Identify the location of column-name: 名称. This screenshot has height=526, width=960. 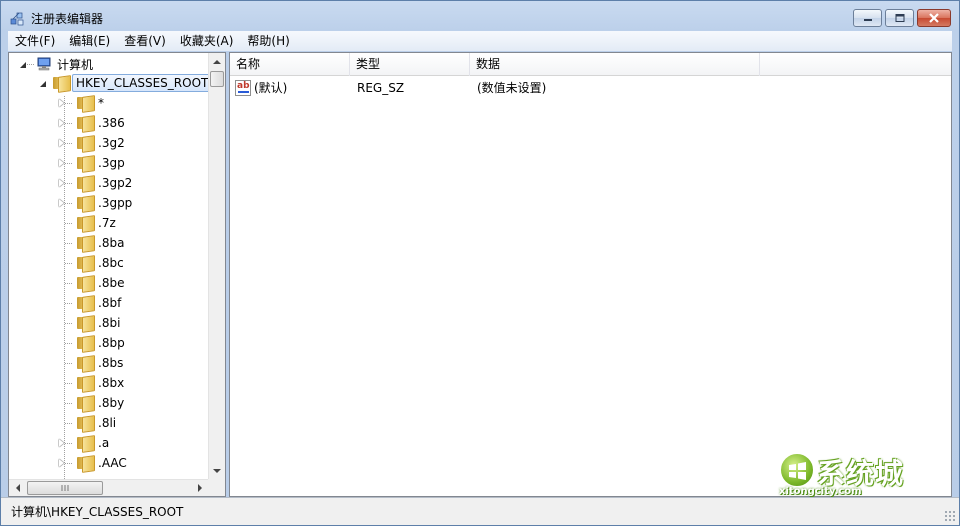
(290, 64).